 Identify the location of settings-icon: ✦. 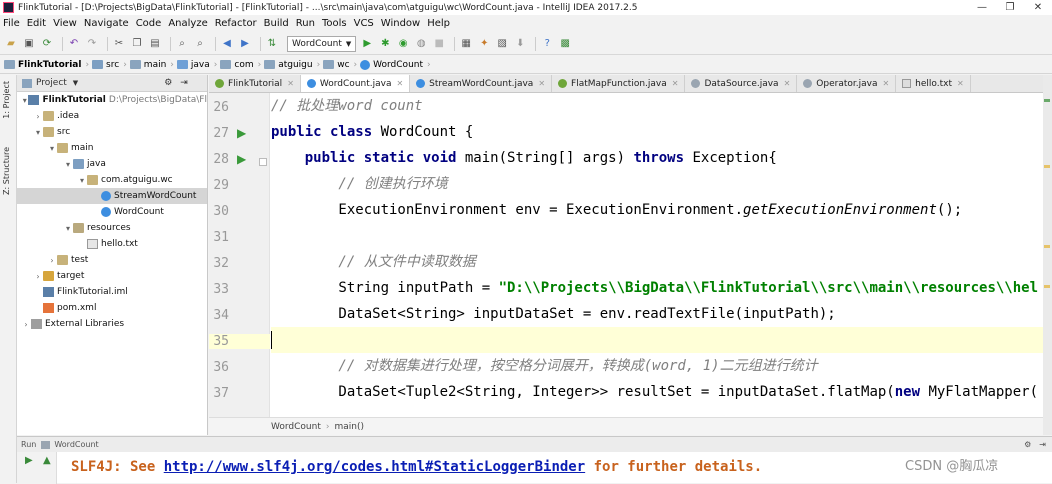
(484, 44).